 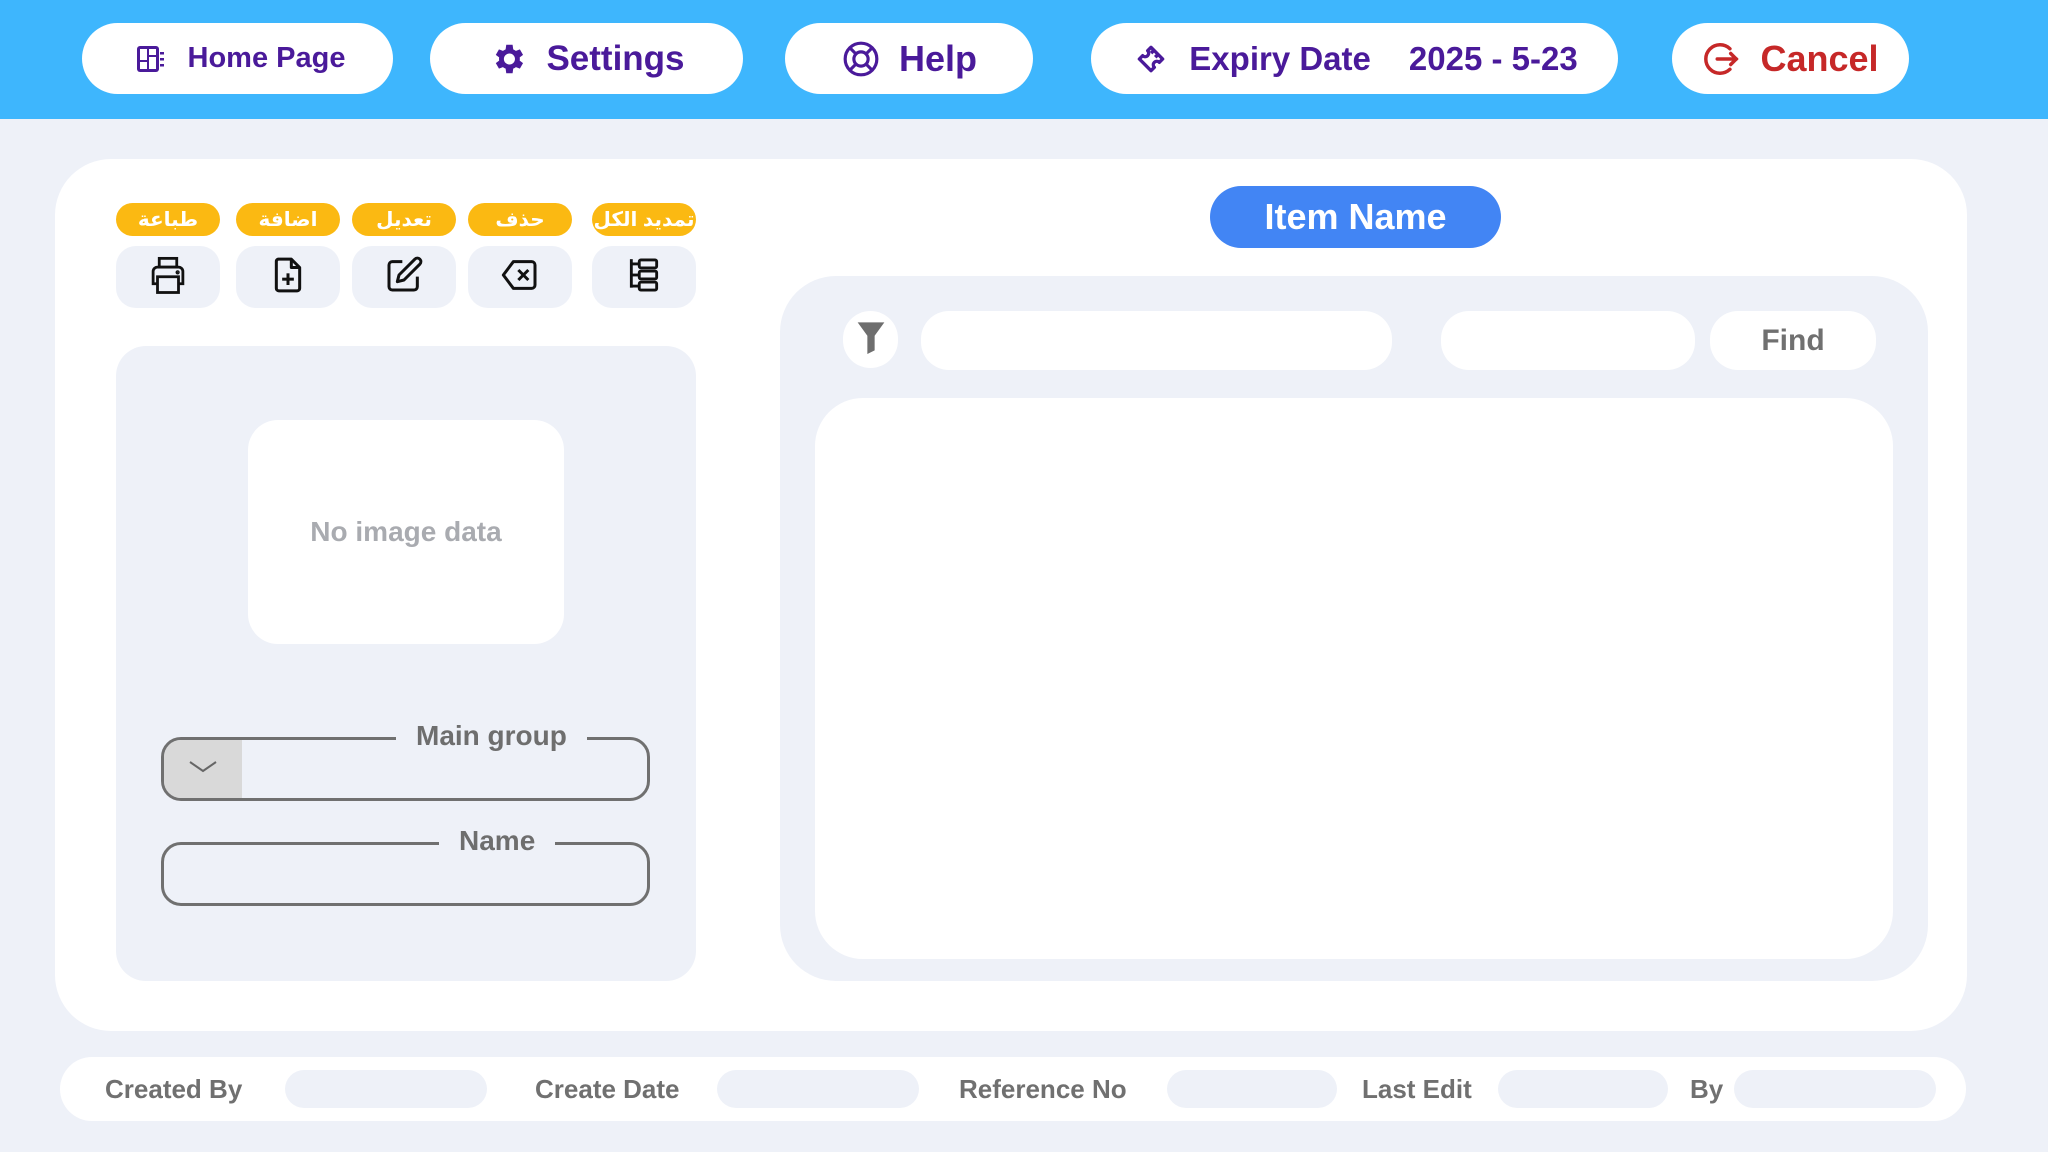 What do you see at coordinates (266, 58) in the screenshot?
I see `home-page-label: Home Page` at bounding box center [266, 58].